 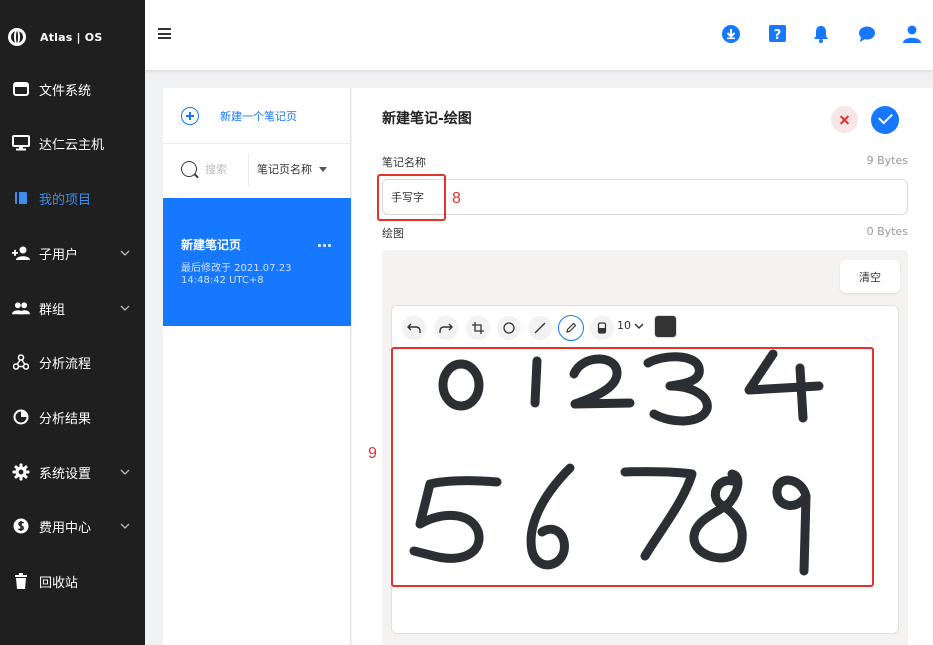 I want to click on sidebar-item-sub-users: 子用户, so click(x=72, y=253).